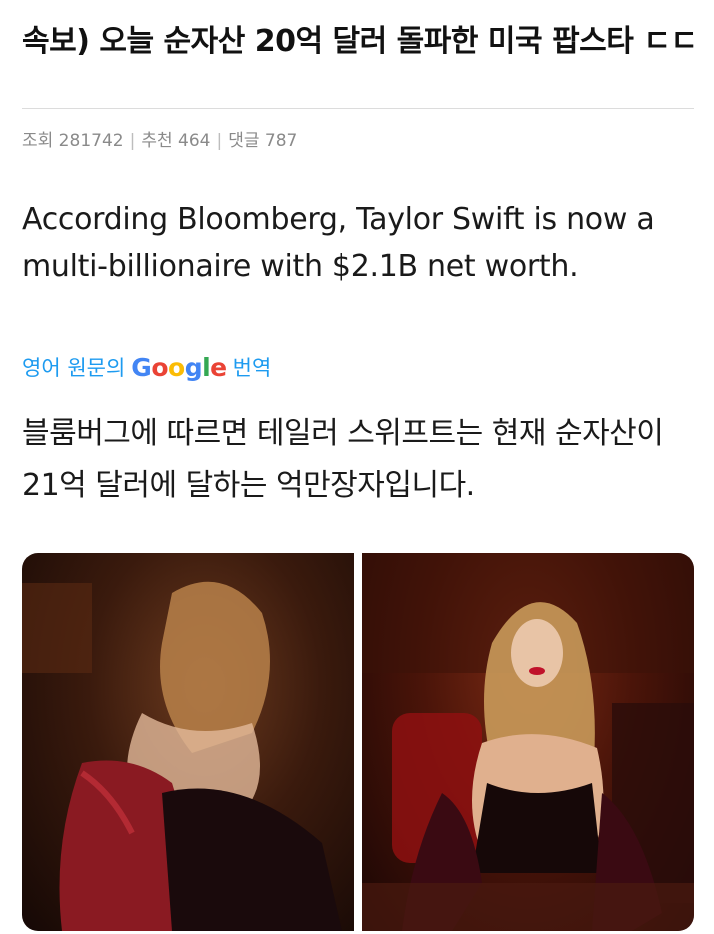 This screenshot has height=934, width=714. What do you see at coordinates (252, 368) in the screenshot?
I see `translate-suffix: 번역` at bounding box center [252, 368].